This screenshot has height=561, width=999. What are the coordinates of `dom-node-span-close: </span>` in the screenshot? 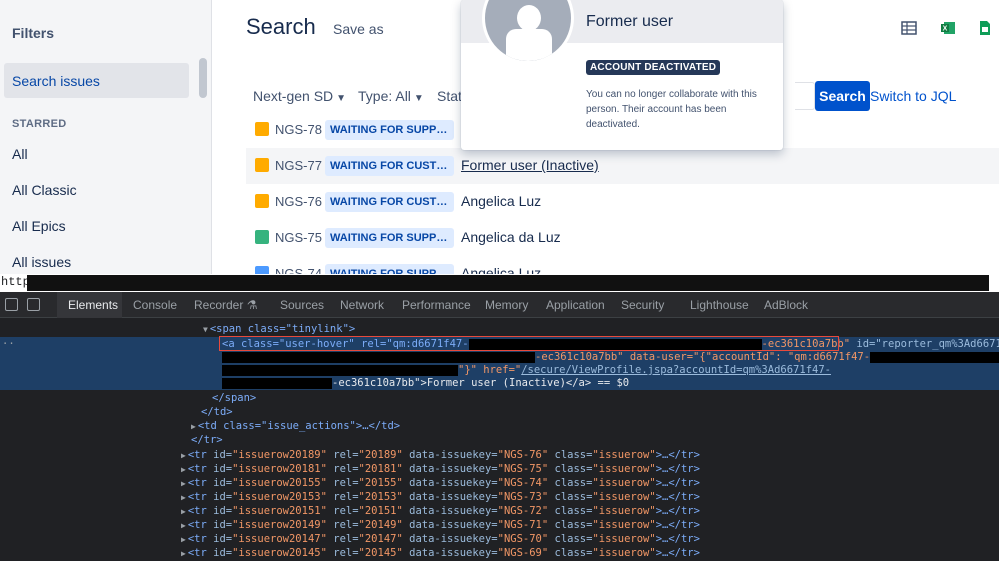 It's located at (499, 398).